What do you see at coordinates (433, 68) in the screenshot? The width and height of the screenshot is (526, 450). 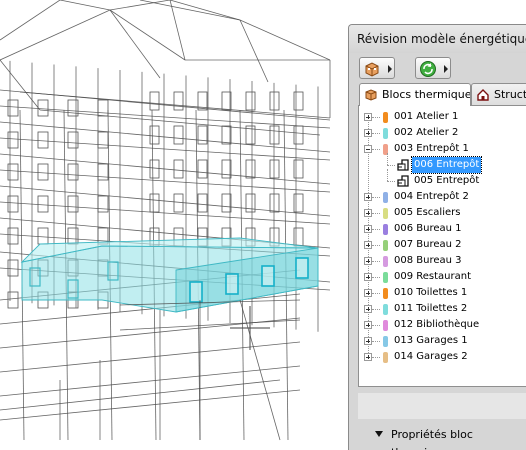 I see `energy-refresh-button` at bounding box center [433, 68].